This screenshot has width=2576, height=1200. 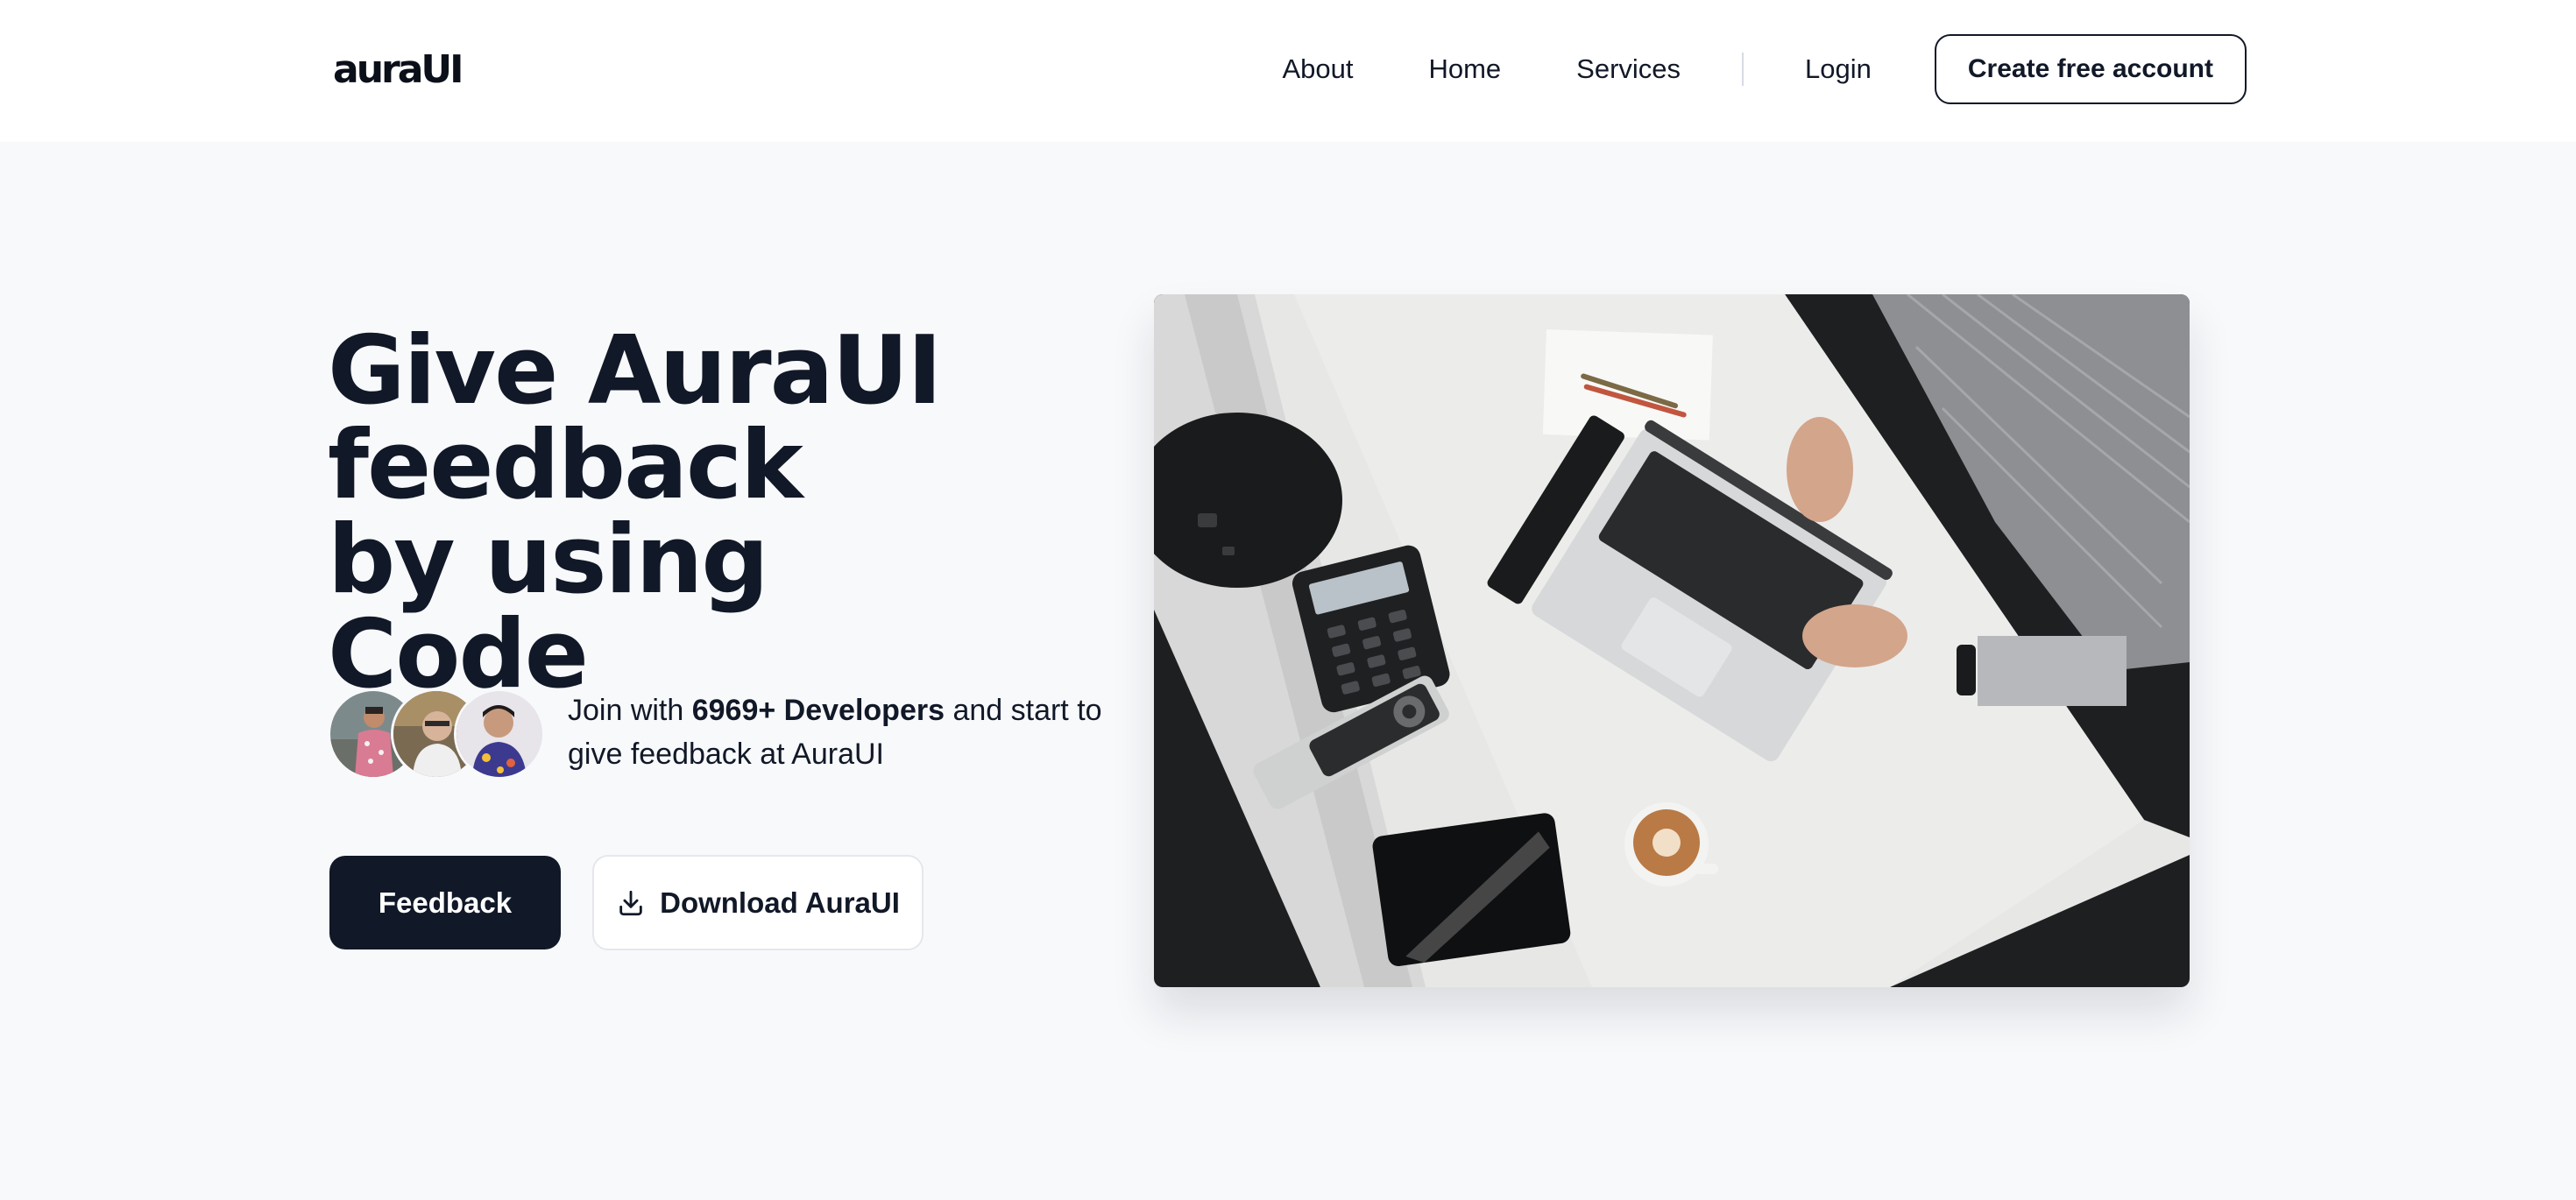 What do you see at coordinates (445, 902) in the screenshot?
I see `feedback-button: Feedback` at bounding box center [445, 902].